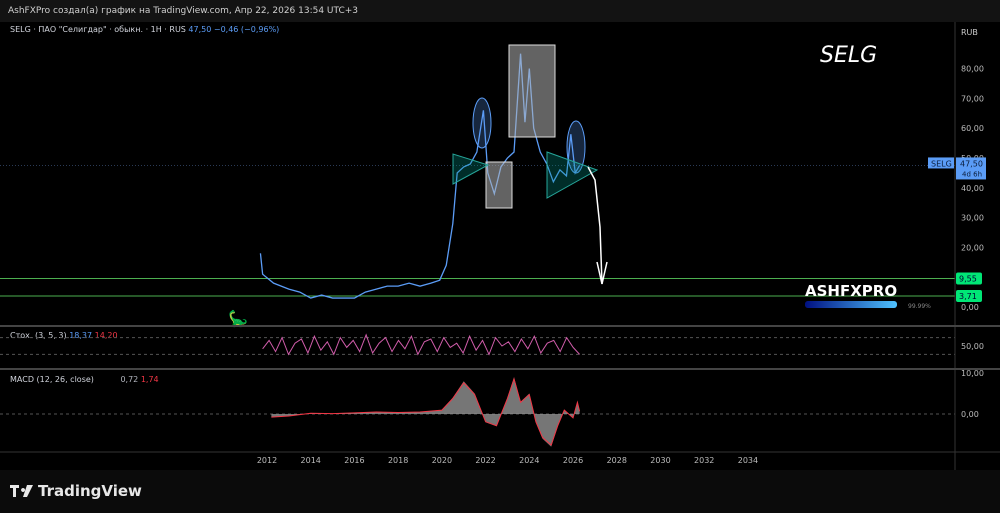  What do you see at coordinates (617, 460) in the screenshot?
I see `time-tick-label: 2028` at bounding box center [617, 460].